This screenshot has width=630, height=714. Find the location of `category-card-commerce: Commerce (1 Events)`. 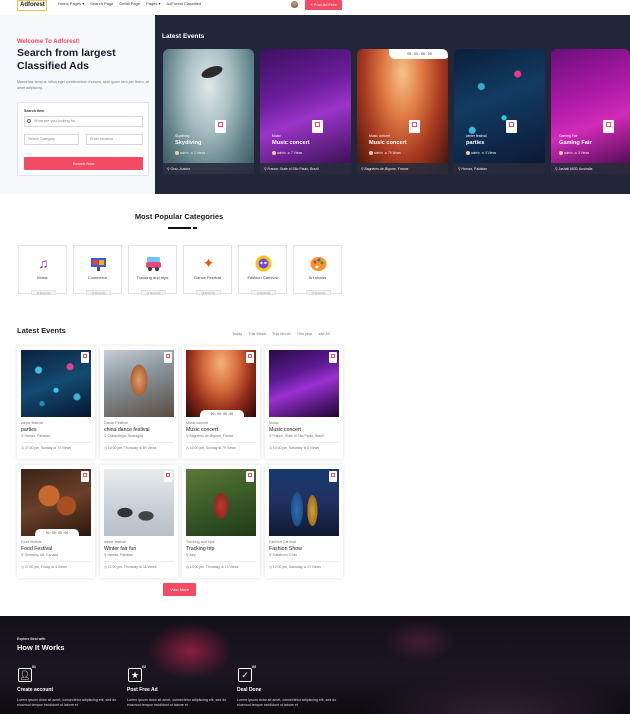

category-card-commerce: Commerce (1 Events) is located at coordinates (97, 270).